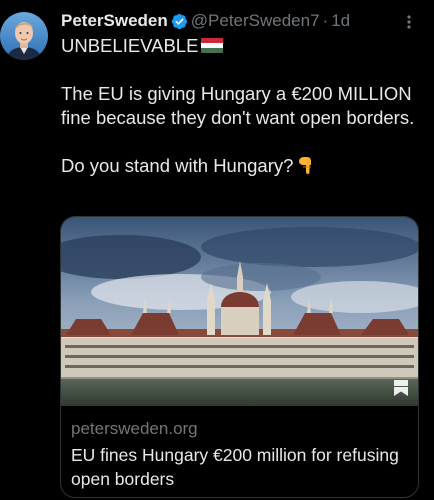 Image resolution: width=434 pixels, height=500 pixels. Describe the element at coordinates (255, 21) in the screenshot. I see `author-handle: @PeterSweden7` at that location.